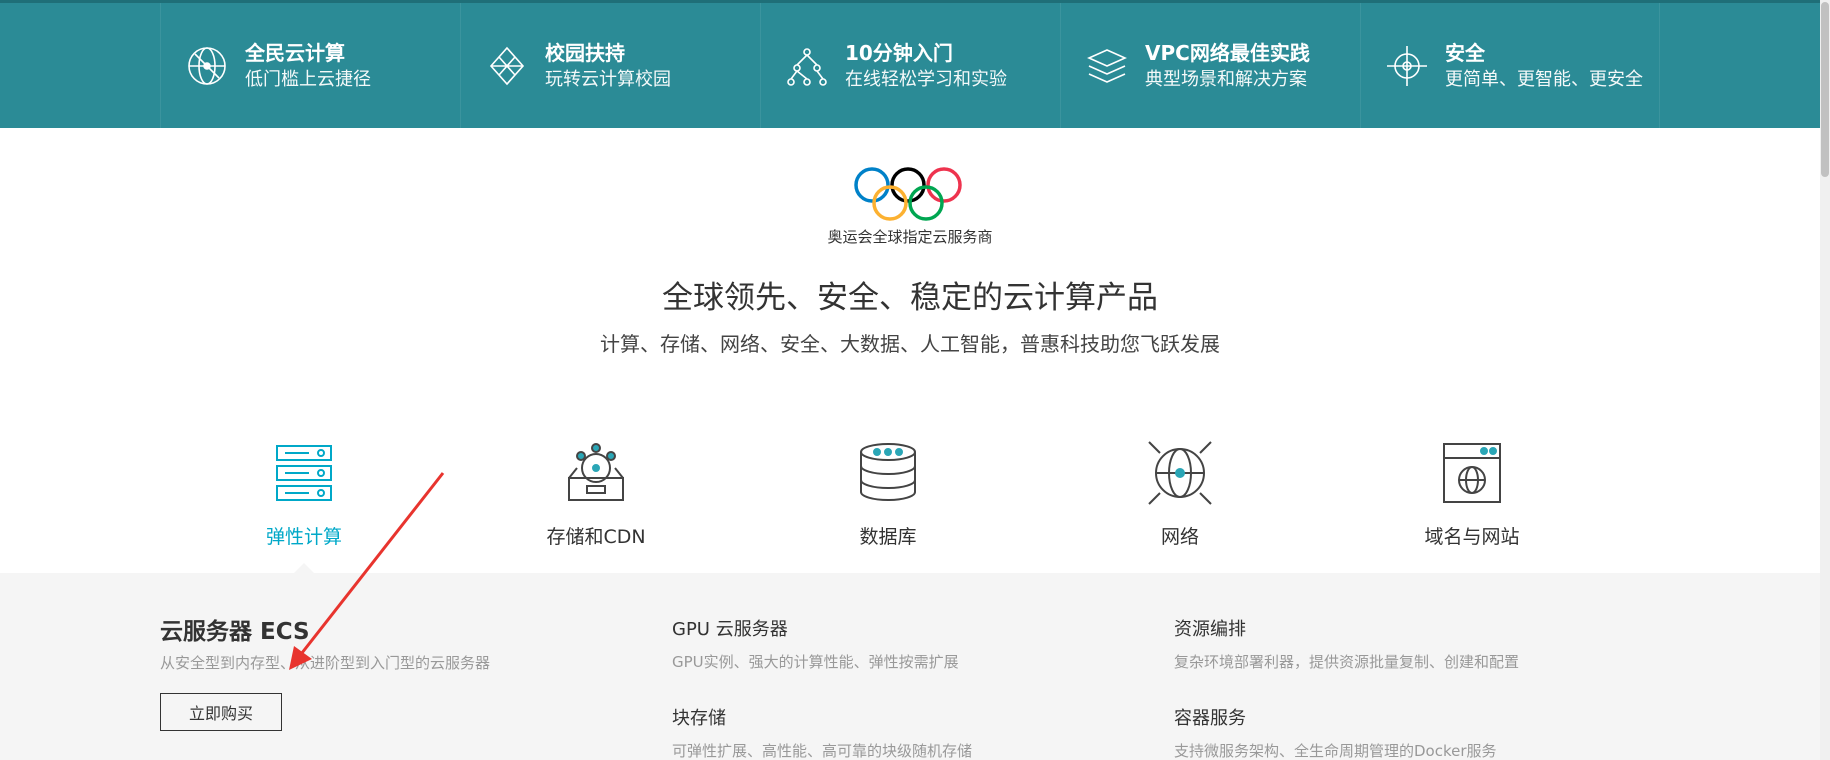 This screenshot has height=760, width=1830. Describe the element at coordinates (1346, 643) in the screenshot. I see `product-item-orchestration: 资源编排 复杂环境部署利器，提供资源批量复制、创建和配置` at that location.